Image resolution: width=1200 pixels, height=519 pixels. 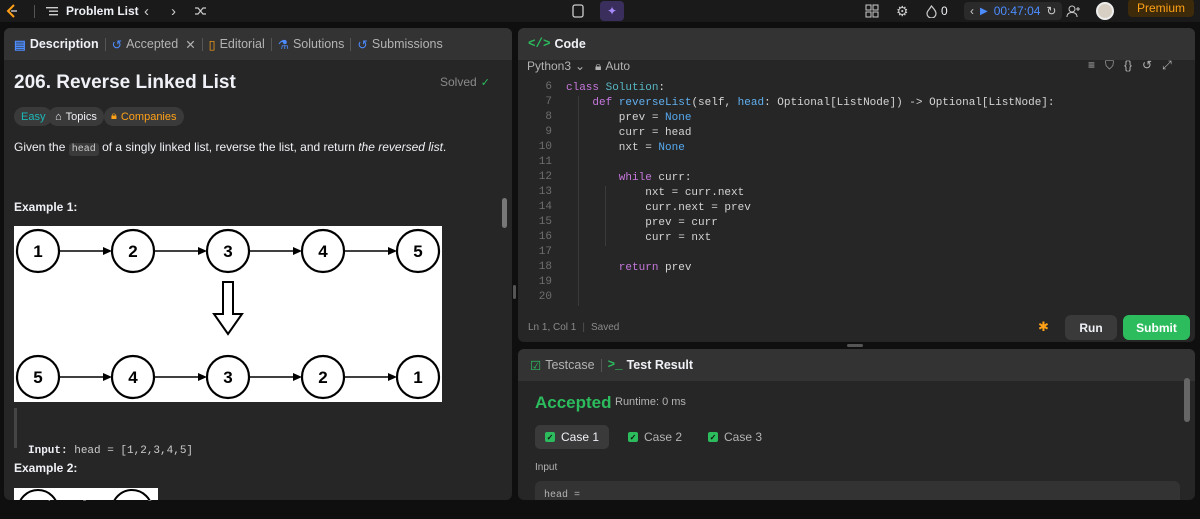 I want to click on case-tab-3: ✓ Case 3, so click(x=735, y=437).